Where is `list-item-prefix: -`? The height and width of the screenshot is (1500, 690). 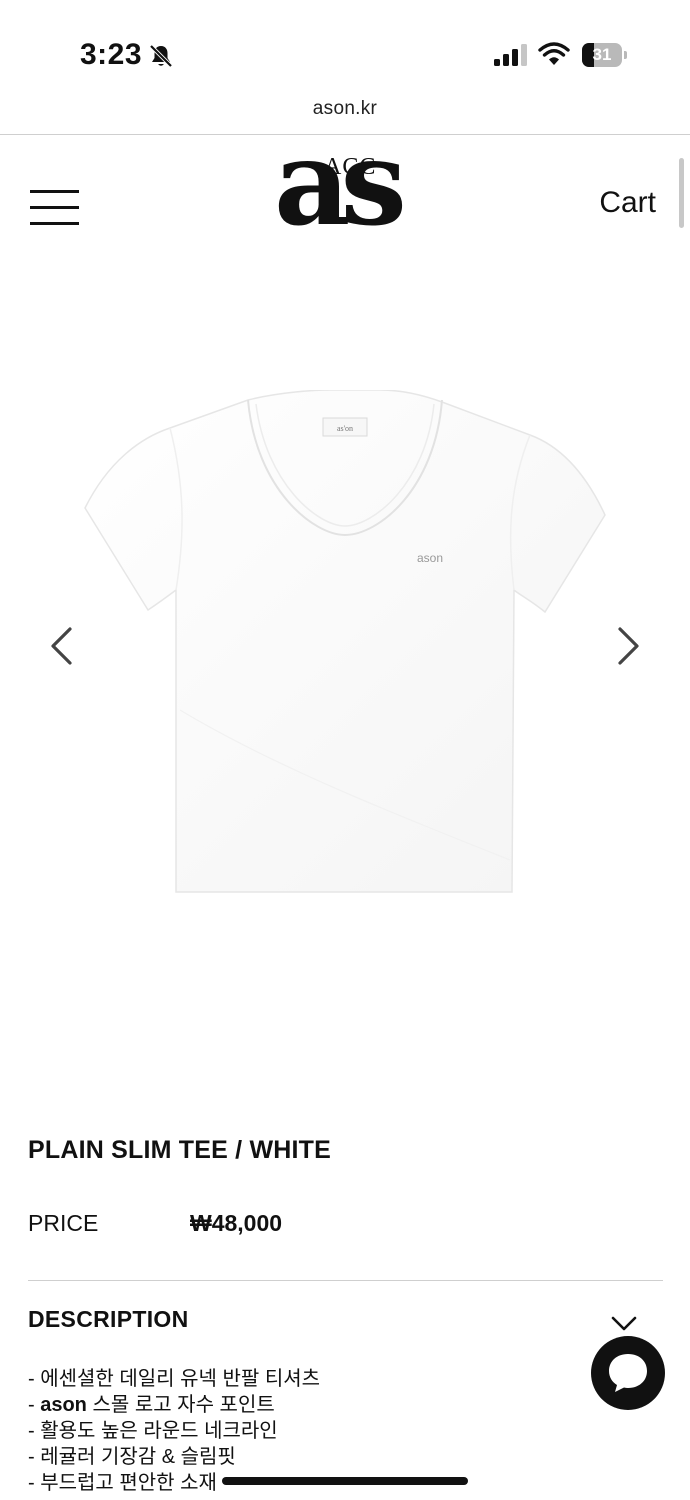
list-item-prefix: - is located at coordinates (34, 1405).